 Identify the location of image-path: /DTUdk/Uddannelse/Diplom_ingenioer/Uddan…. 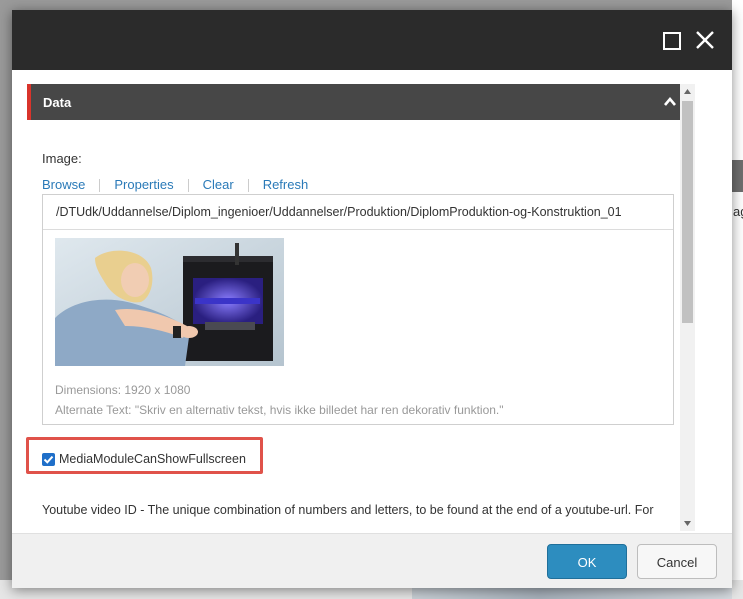
(339, 212).